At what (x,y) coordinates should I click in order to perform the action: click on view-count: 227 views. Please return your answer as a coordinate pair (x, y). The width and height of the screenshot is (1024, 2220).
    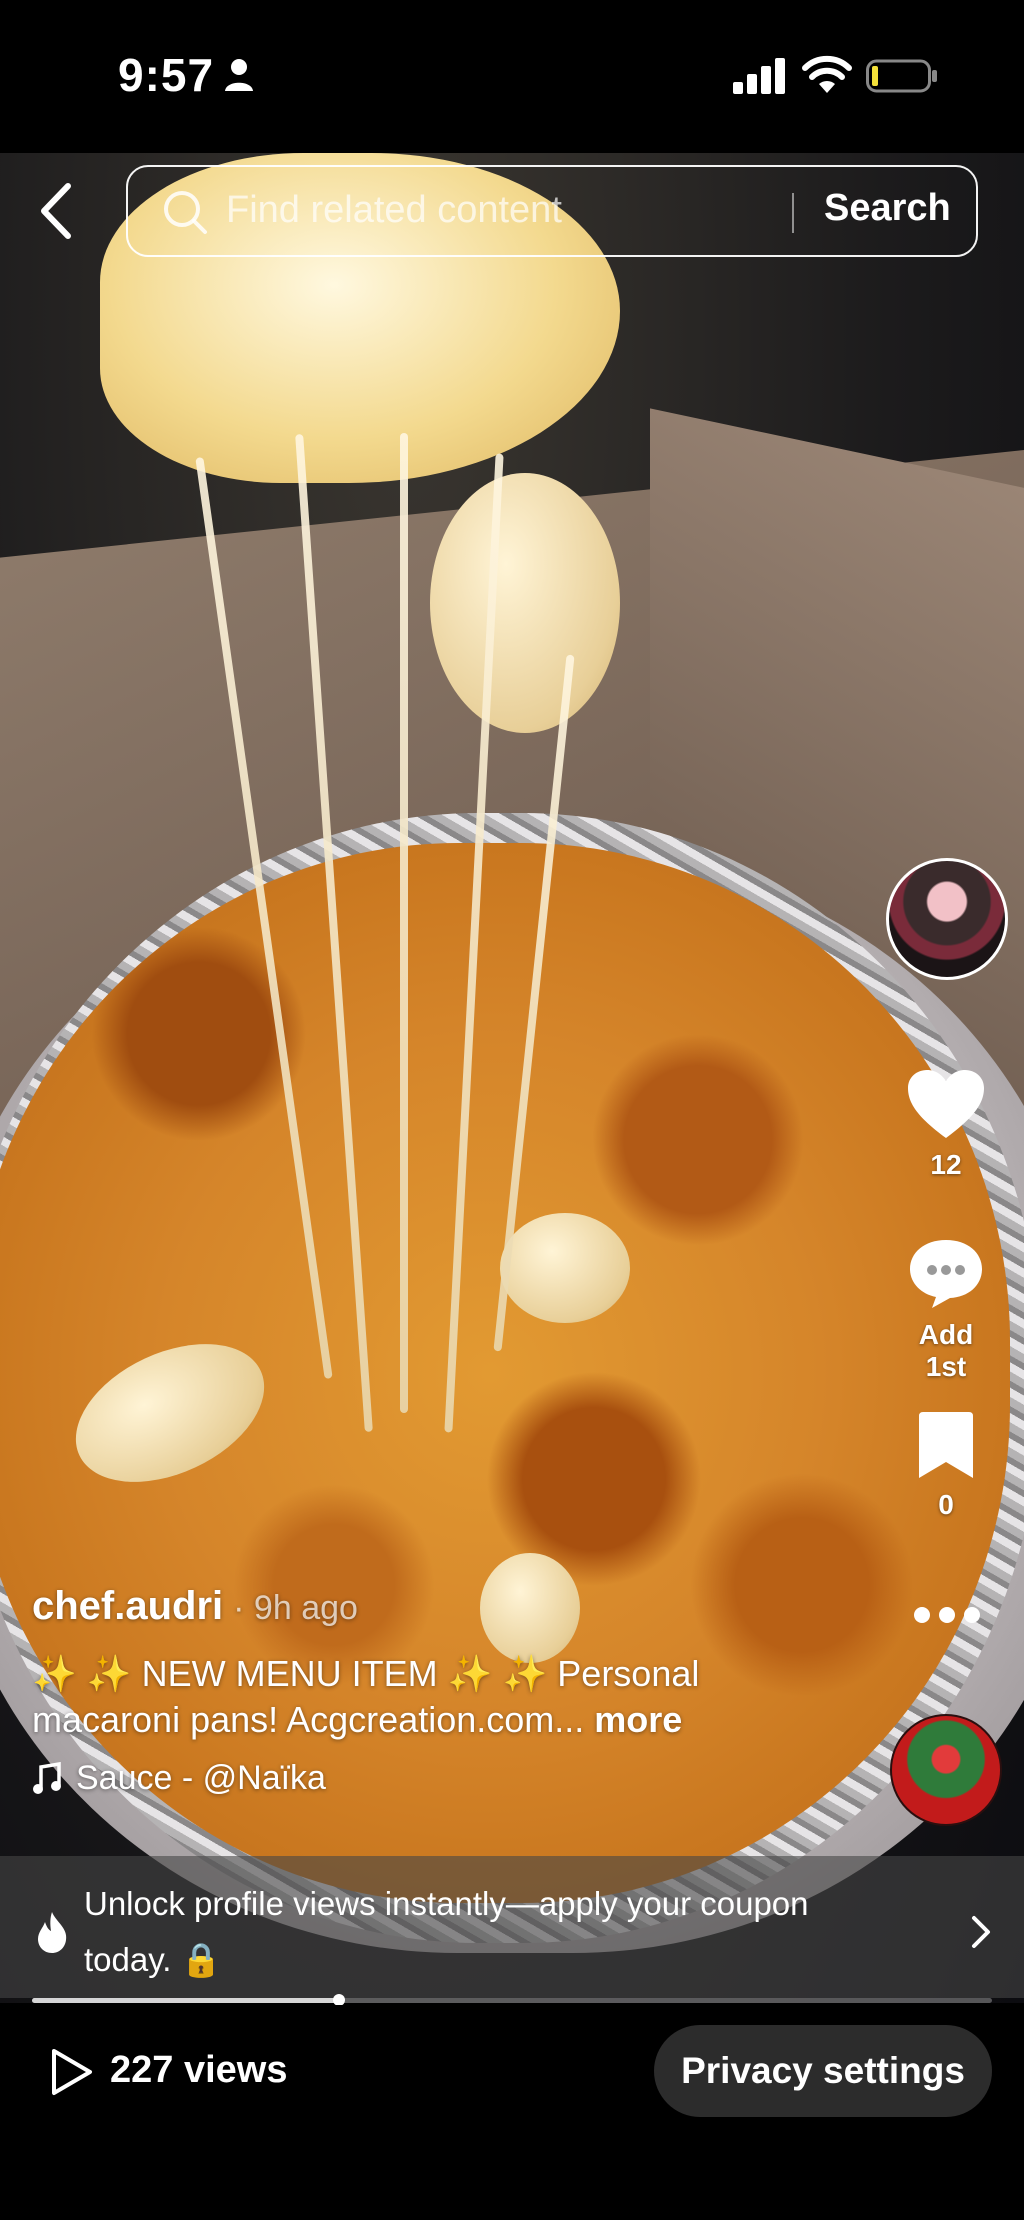
    Looking at the image, I should click on (199, 2070).